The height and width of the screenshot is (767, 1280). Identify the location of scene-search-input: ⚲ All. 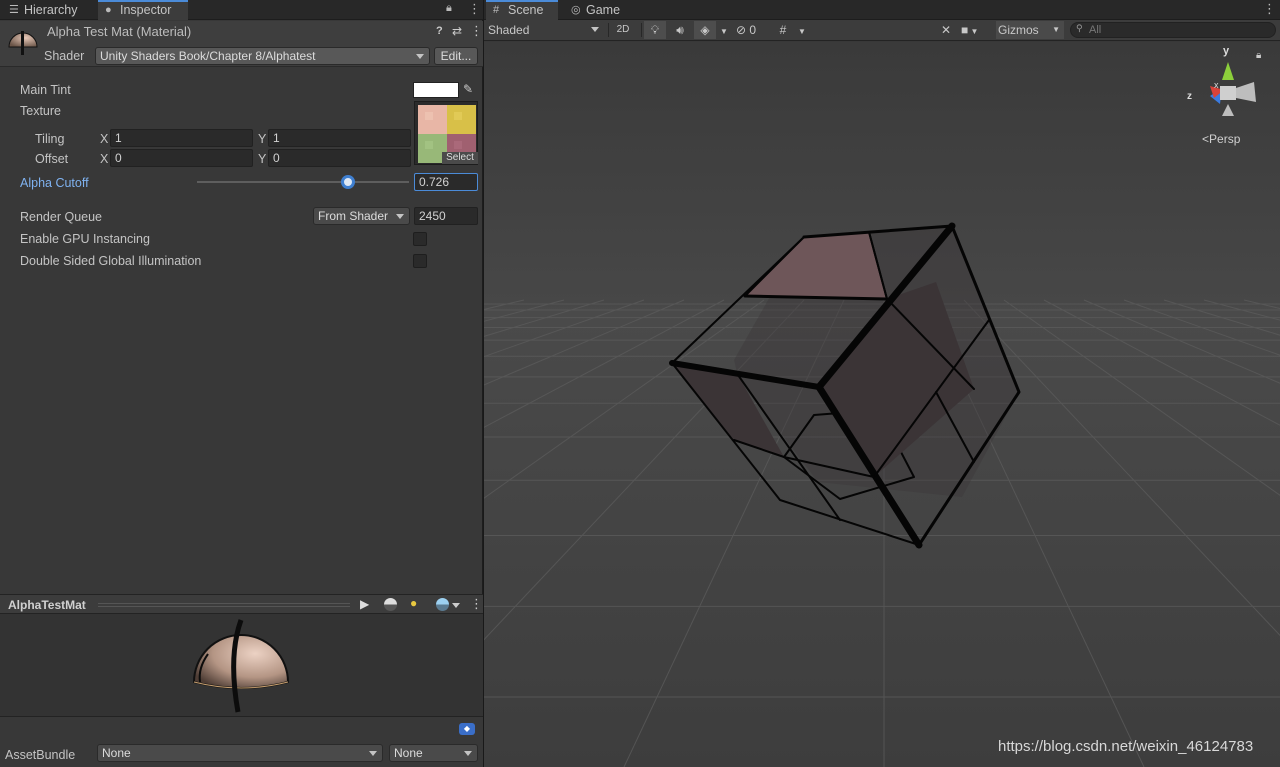
(1173, 30).